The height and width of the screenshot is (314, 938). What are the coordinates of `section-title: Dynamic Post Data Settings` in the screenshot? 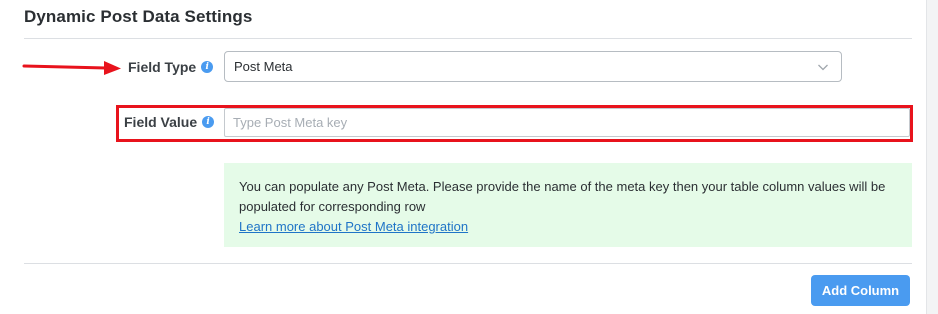 It's located at (138, 16).